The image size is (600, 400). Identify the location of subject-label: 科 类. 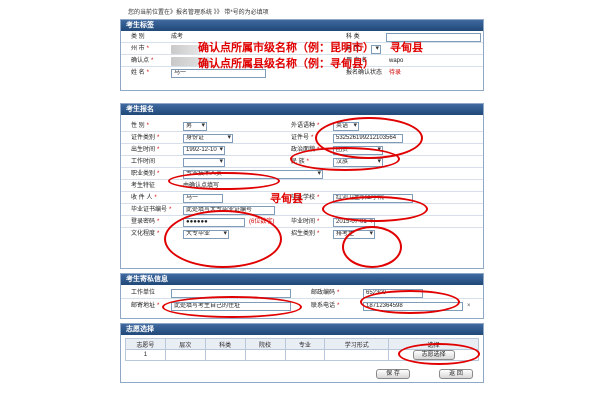
(353, 37).